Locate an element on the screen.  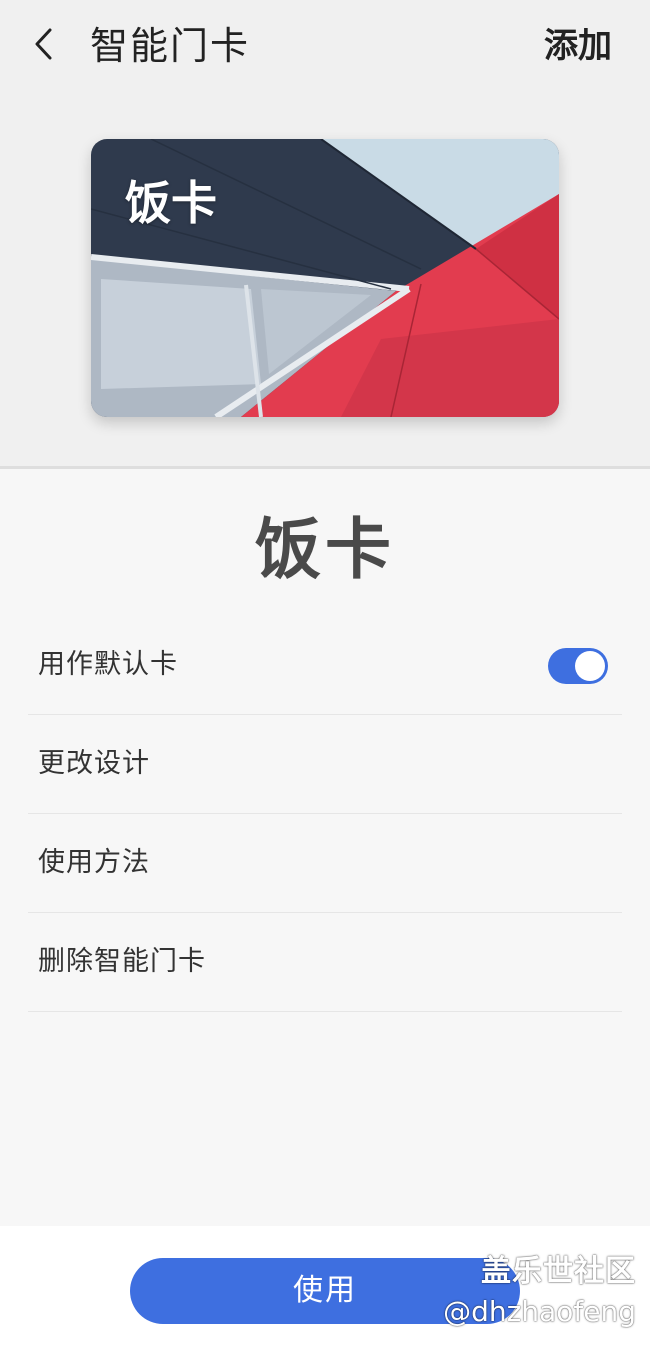
watermark-community: 盖乐世社区 is located at coordinates (558, 1271).